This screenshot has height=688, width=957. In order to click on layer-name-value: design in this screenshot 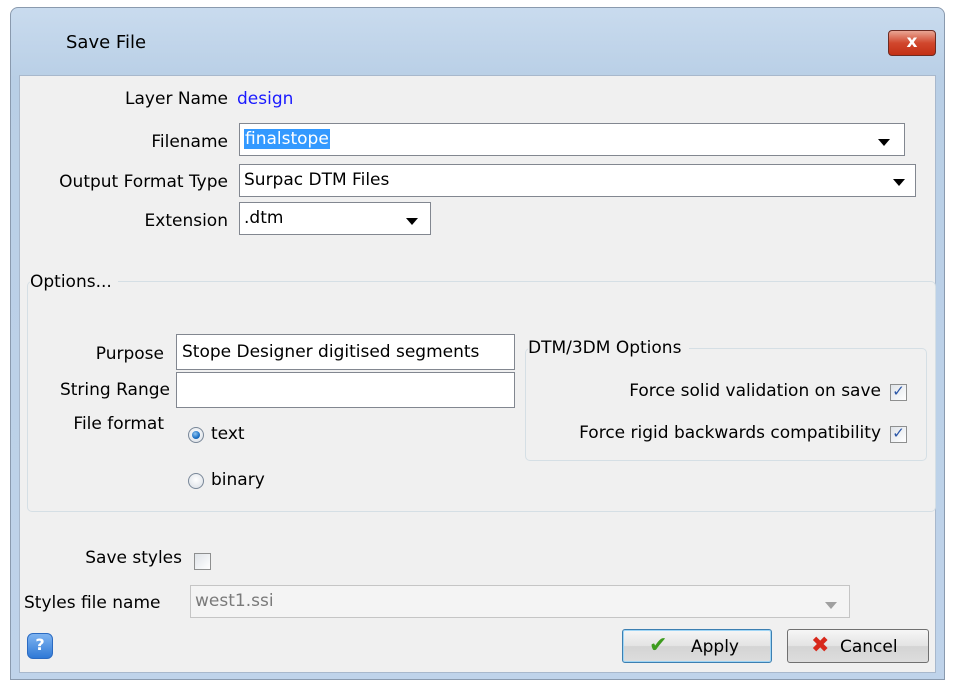, I will do `click(265, 99)`.